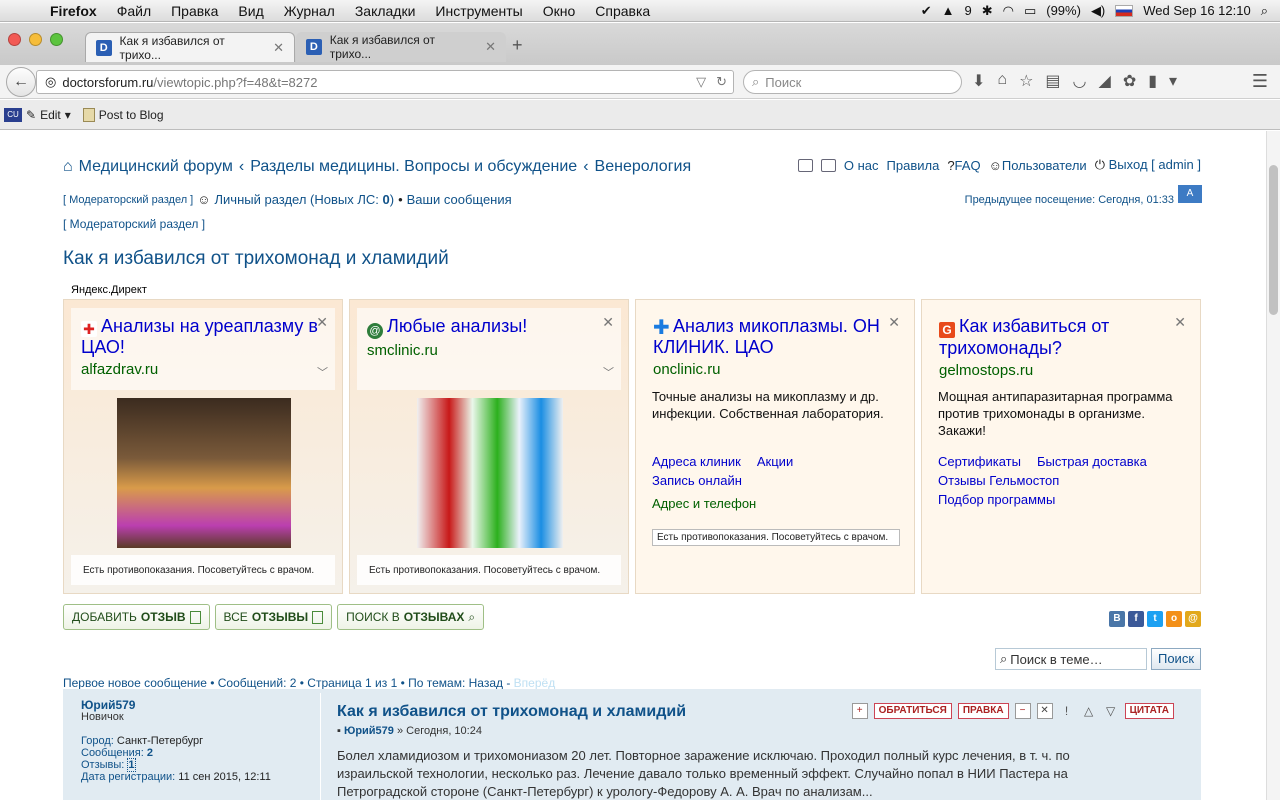 This screenshot has width=1280, height=800. Describe the element at coordinates (21, 82) in the screenshot. I see `back-button: ←` at that location.